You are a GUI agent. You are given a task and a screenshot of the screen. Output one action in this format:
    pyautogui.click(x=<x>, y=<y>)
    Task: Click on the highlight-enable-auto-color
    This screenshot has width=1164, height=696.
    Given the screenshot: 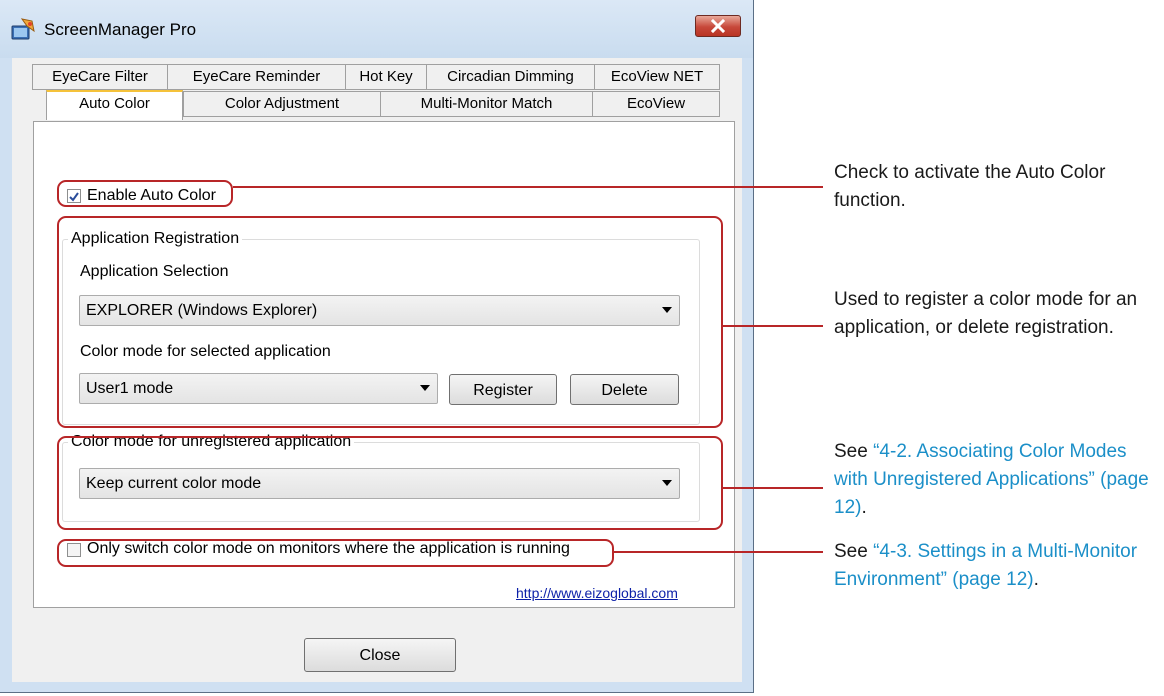 What is the action you would take?
    pyautogui.click(x=145, y=193)
    